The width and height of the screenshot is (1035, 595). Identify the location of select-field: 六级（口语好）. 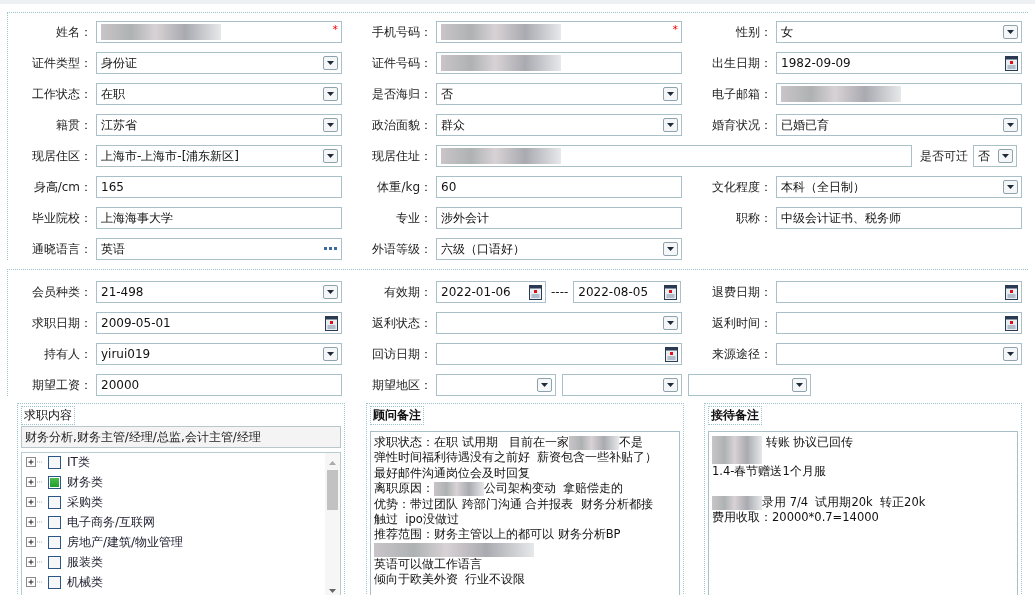
(559, 249).